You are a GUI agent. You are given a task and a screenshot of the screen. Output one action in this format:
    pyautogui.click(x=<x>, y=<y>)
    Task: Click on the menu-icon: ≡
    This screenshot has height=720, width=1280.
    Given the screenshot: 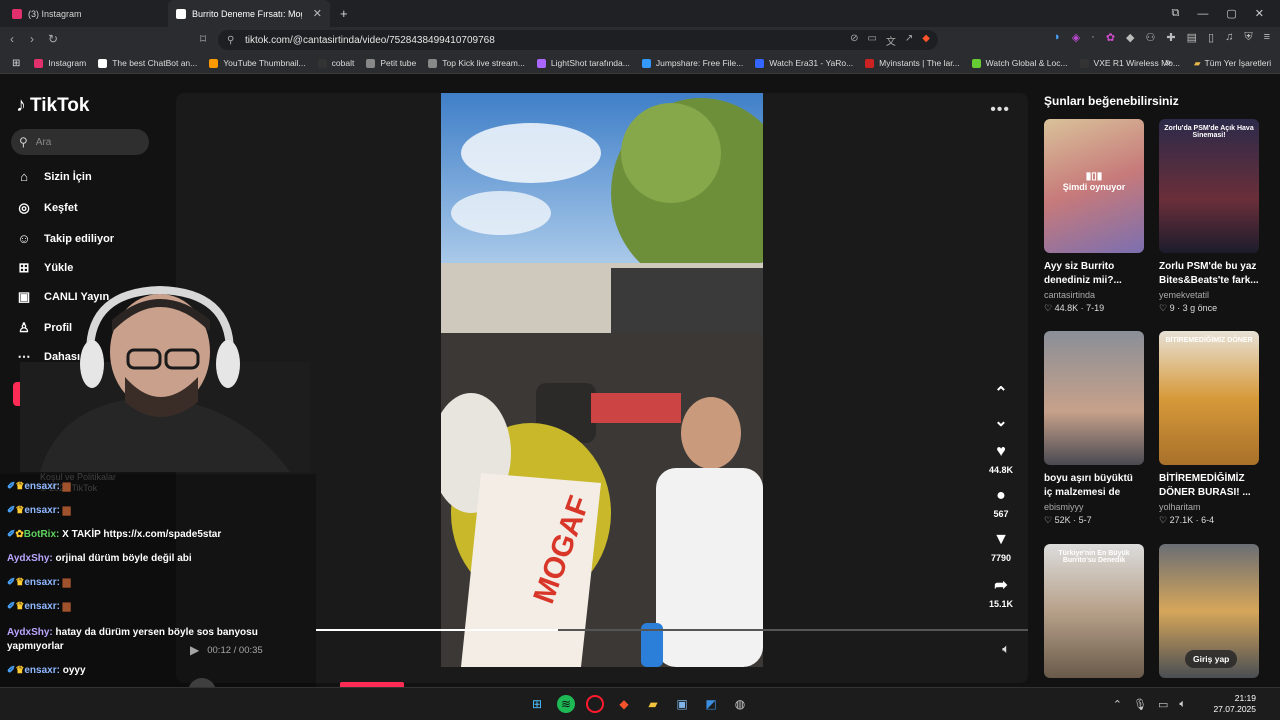 What is the action you would take?
    pyautogui.click(x=1267, y=37)
    